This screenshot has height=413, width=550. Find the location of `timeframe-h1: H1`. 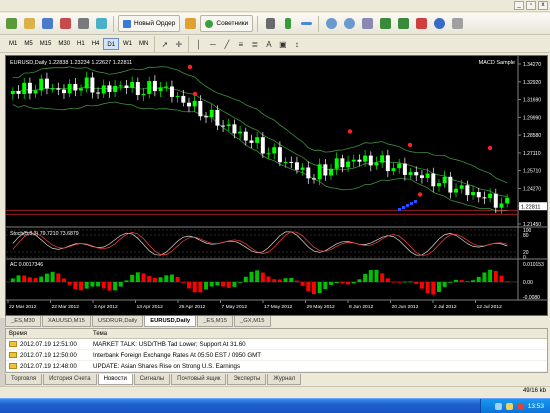

timeframe-h1: H1 is located at coordinates (81, 44).